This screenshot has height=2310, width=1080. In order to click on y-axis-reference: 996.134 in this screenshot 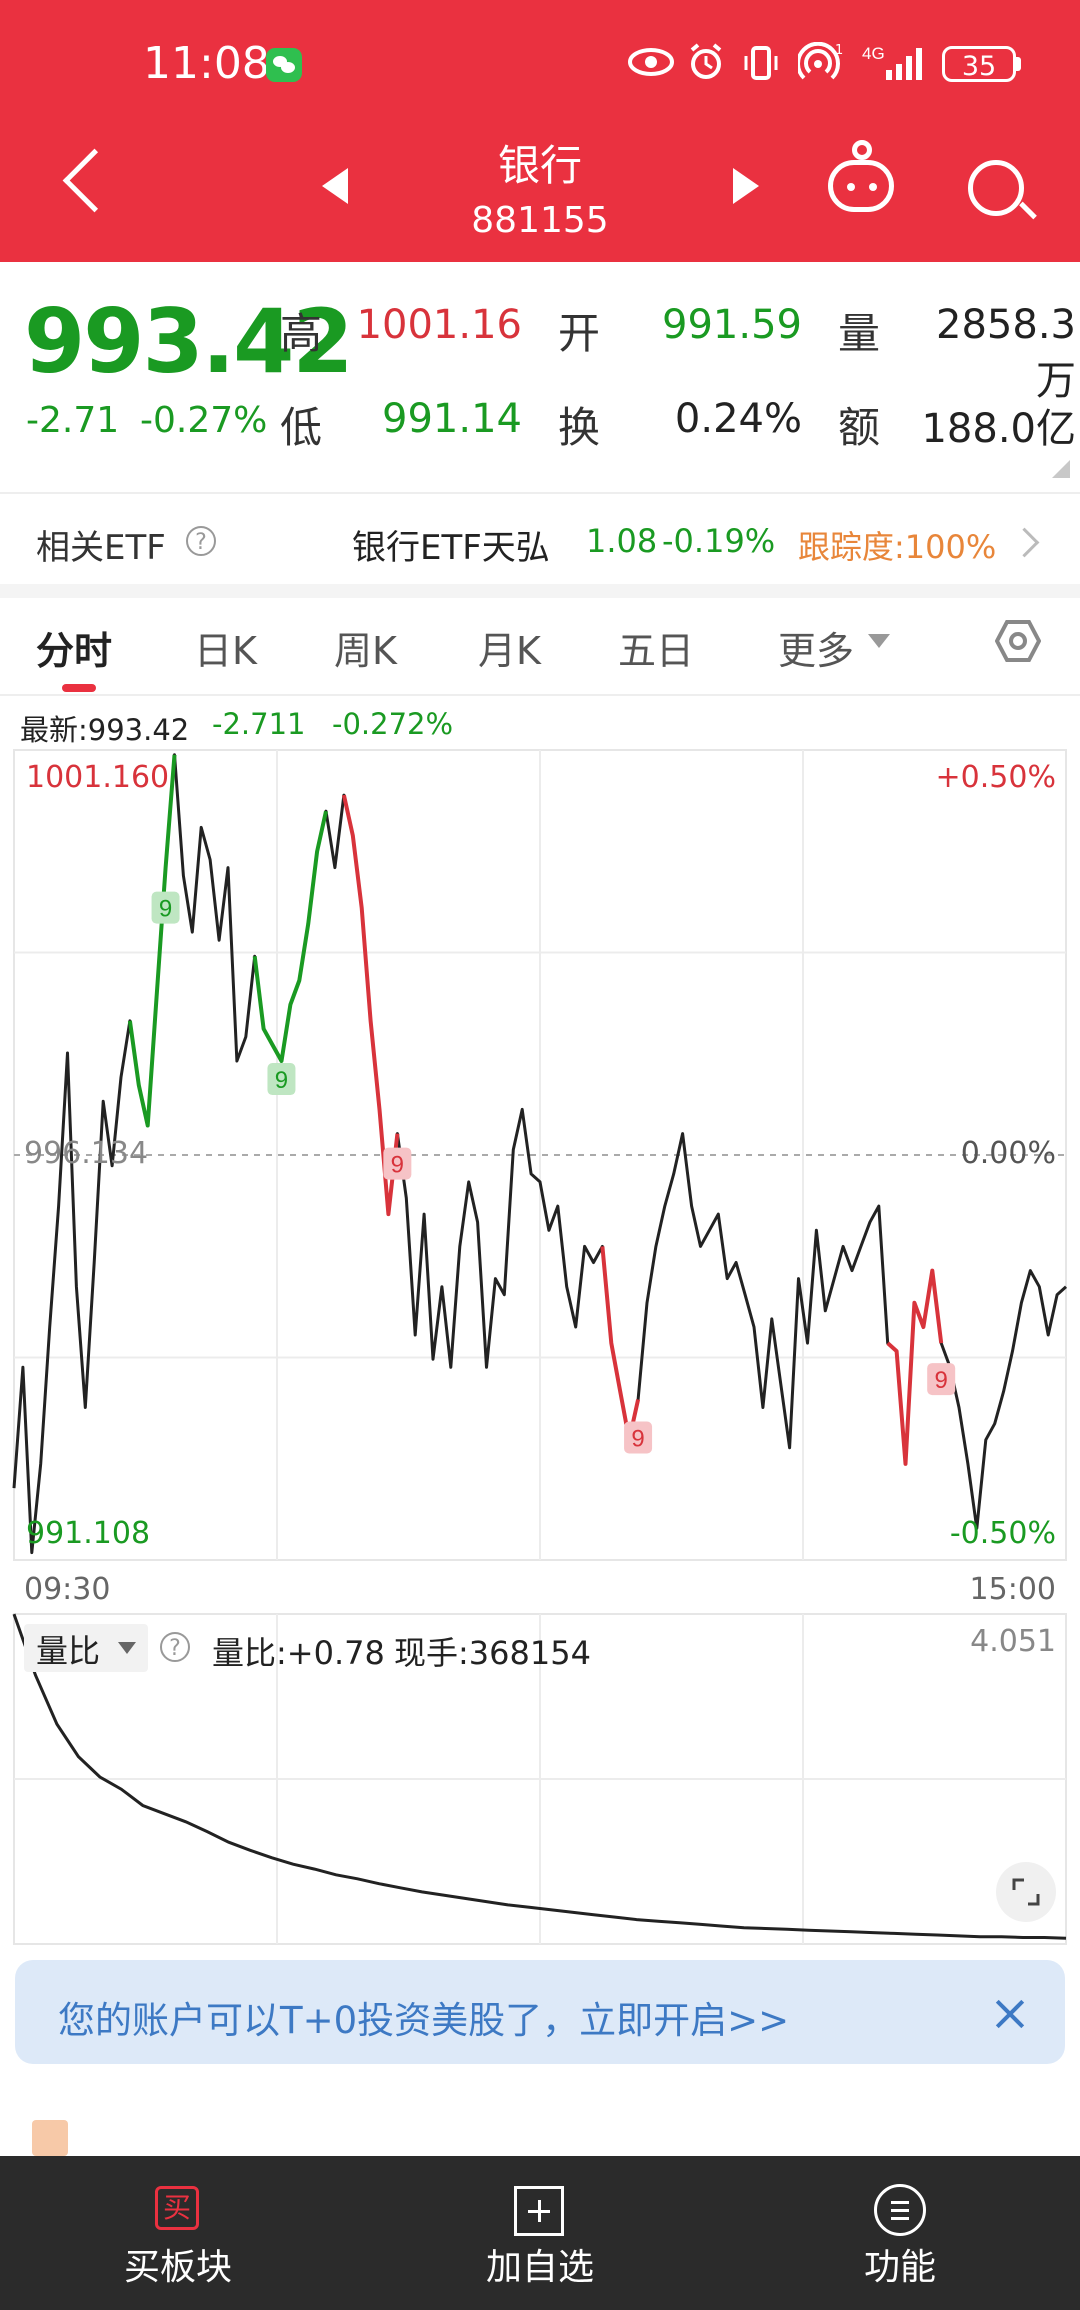, I will do `click(86, 1153)`.